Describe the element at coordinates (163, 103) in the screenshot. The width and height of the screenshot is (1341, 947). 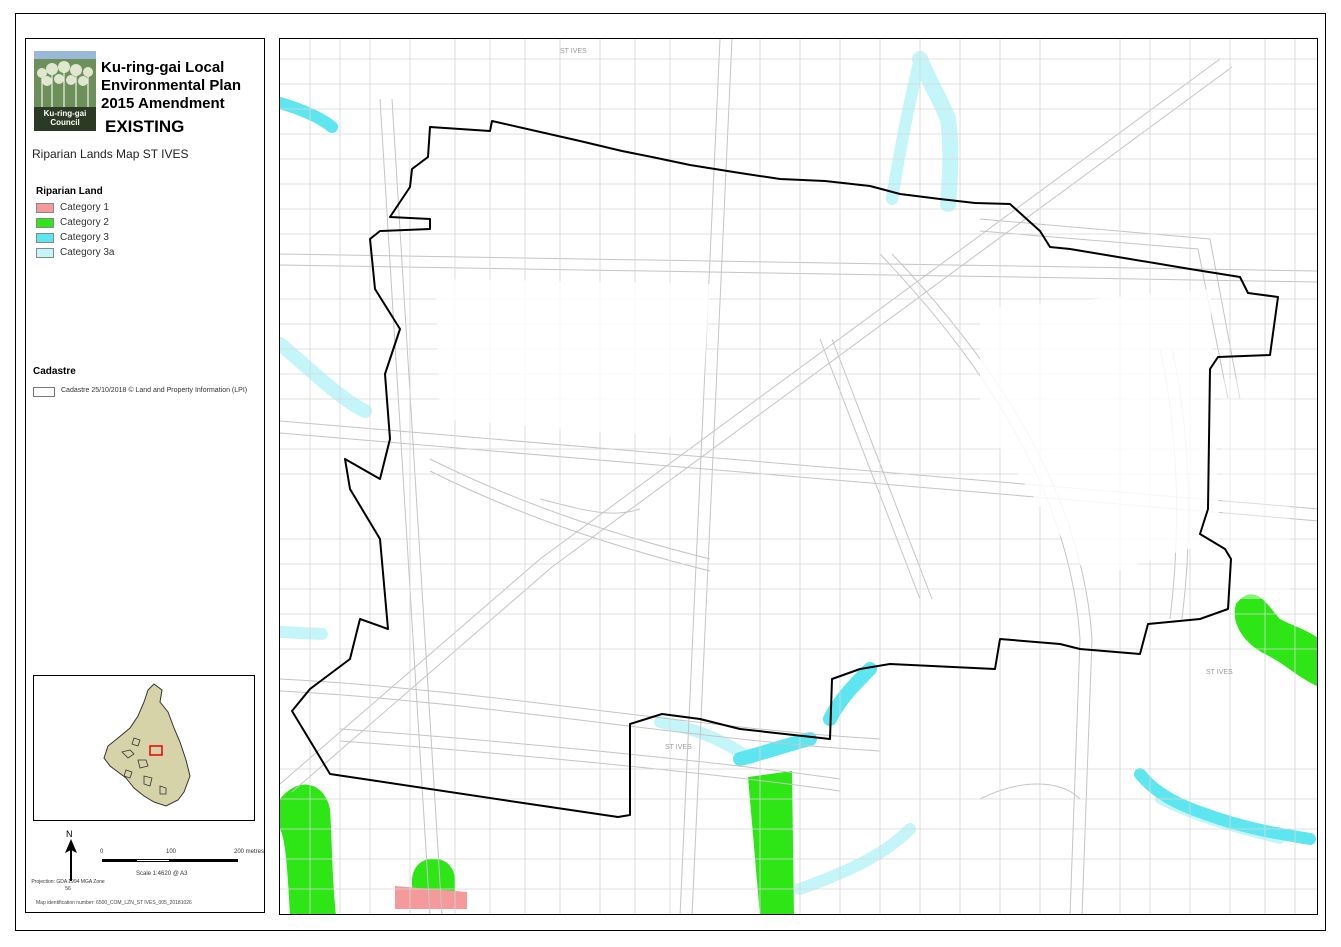
I see `title-line-3: 2015 Amendment` at that location.